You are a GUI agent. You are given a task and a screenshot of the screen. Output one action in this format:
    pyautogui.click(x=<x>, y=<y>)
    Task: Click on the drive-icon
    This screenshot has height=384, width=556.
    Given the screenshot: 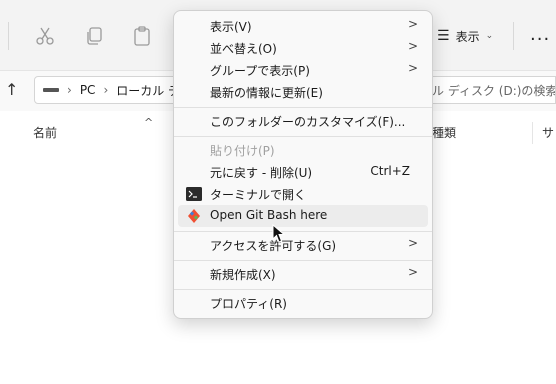 What is the action you would take?
    pyautogui.click(x=51, y=90)
    